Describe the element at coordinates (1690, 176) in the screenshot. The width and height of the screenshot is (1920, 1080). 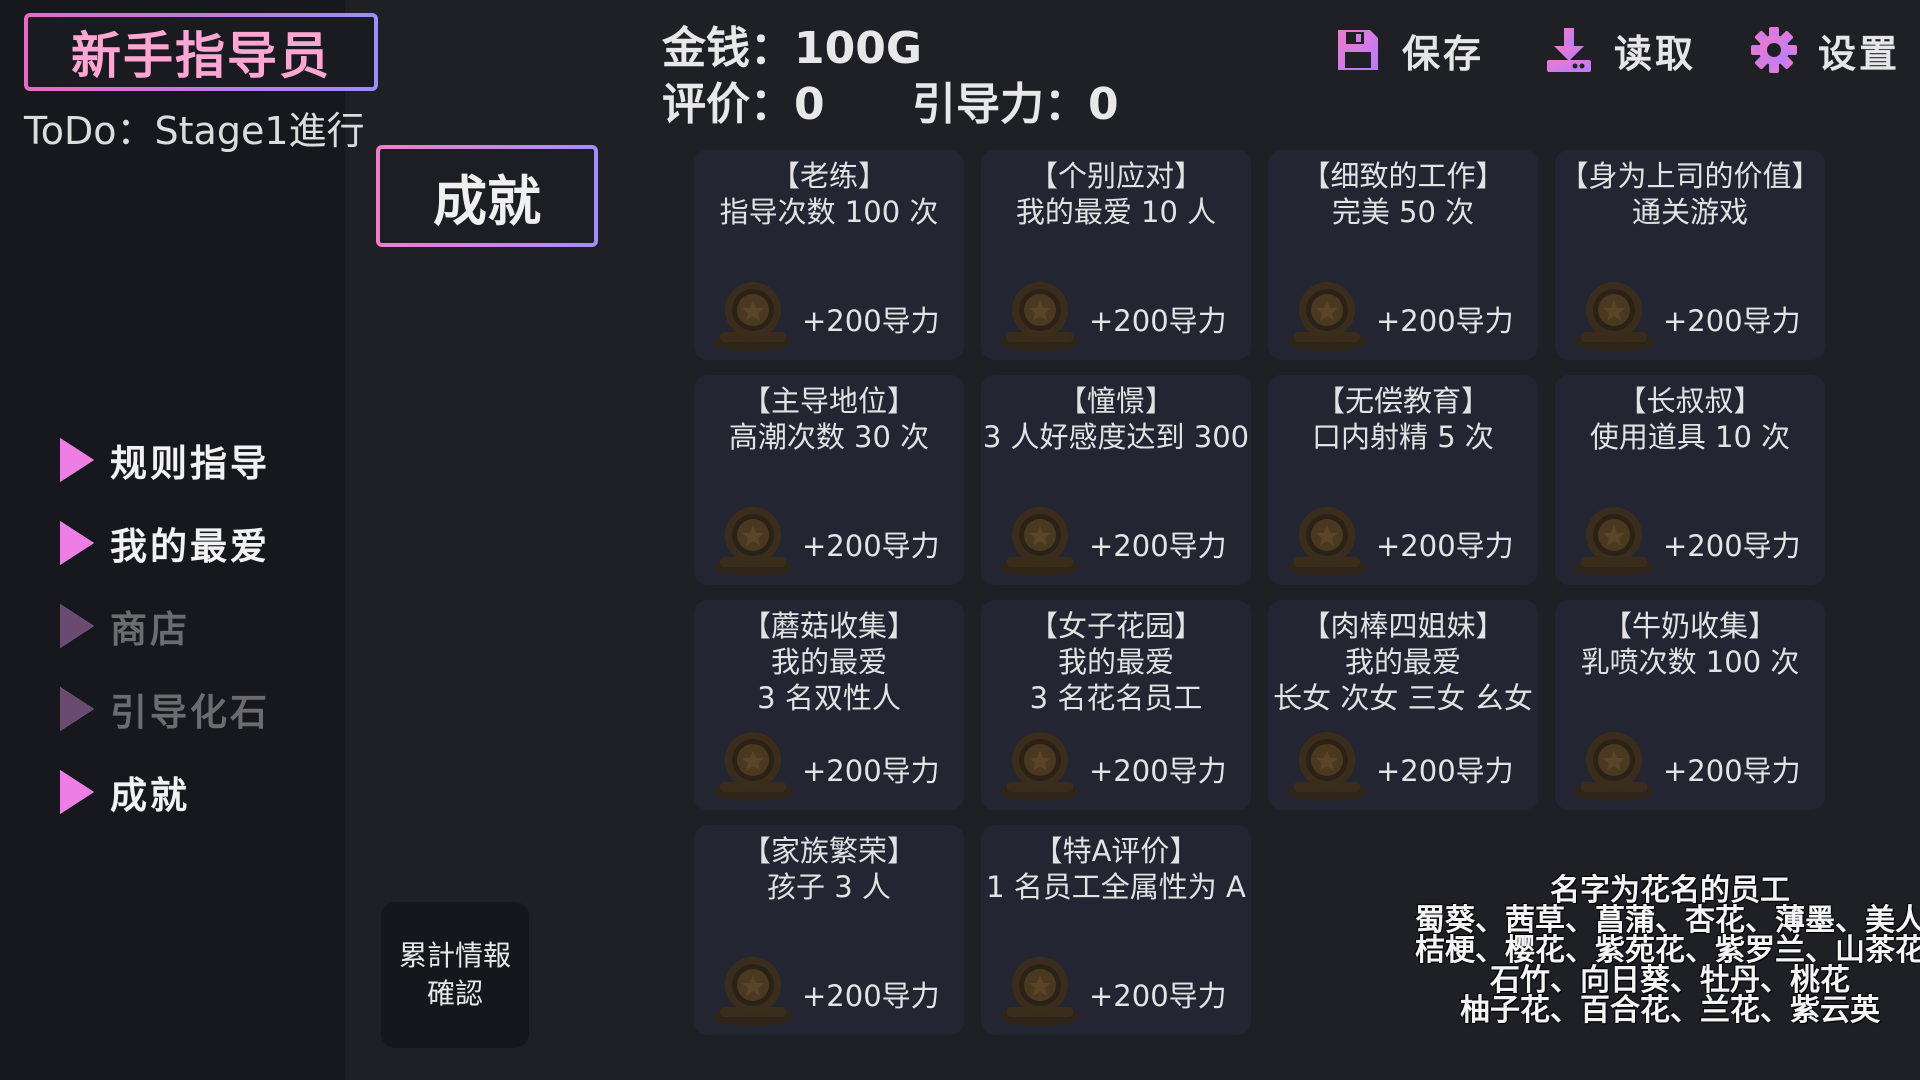
I see `achievement-name: 【身为上司的价值】` at that location.